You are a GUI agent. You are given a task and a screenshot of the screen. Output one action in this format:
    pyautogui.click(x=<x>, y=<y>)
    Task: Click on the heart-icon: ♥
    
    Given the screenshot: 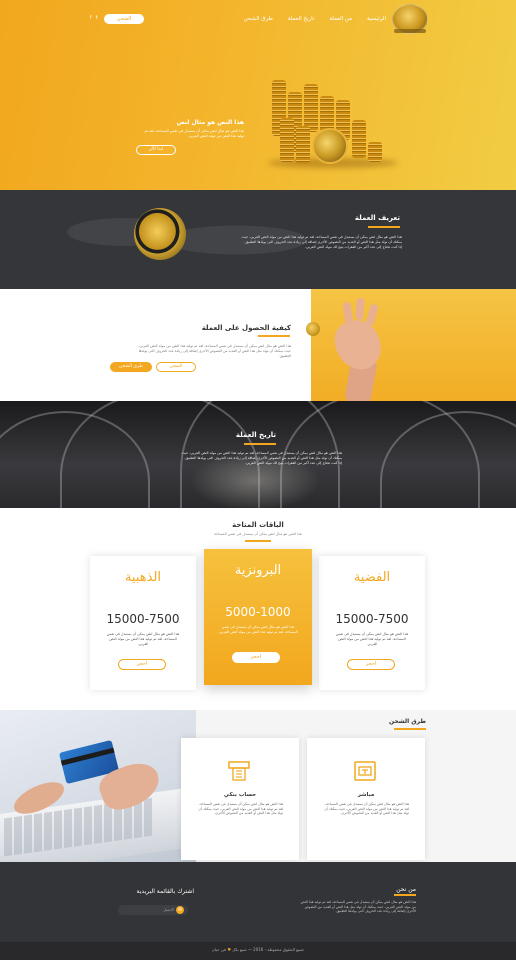 What is the action you would take?
    pyautogui.click(x=229, y=949)
    